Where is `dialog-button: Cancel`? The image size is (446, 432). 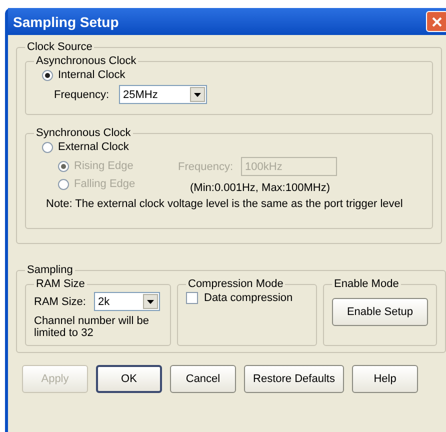 dialog-button: Cancel is located at coordinates (203, 379).